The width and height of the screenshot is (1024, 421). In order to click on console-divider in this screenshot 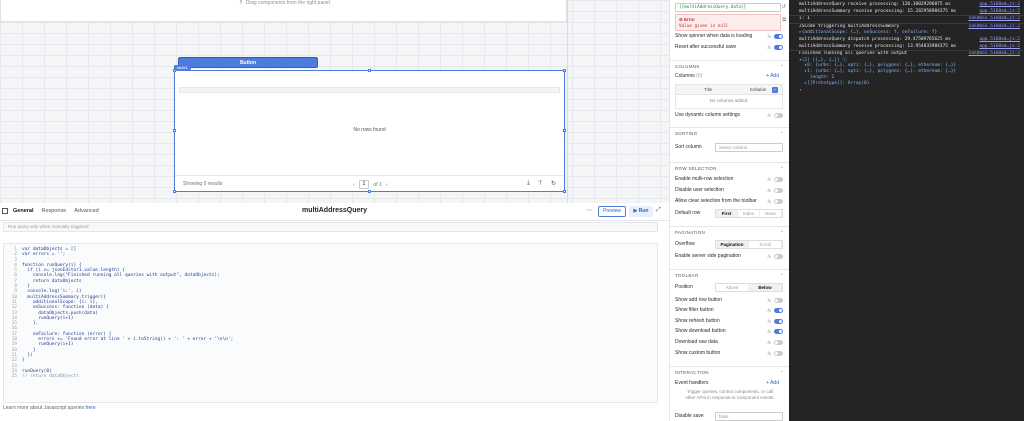, I will do `click(906, 23)`.